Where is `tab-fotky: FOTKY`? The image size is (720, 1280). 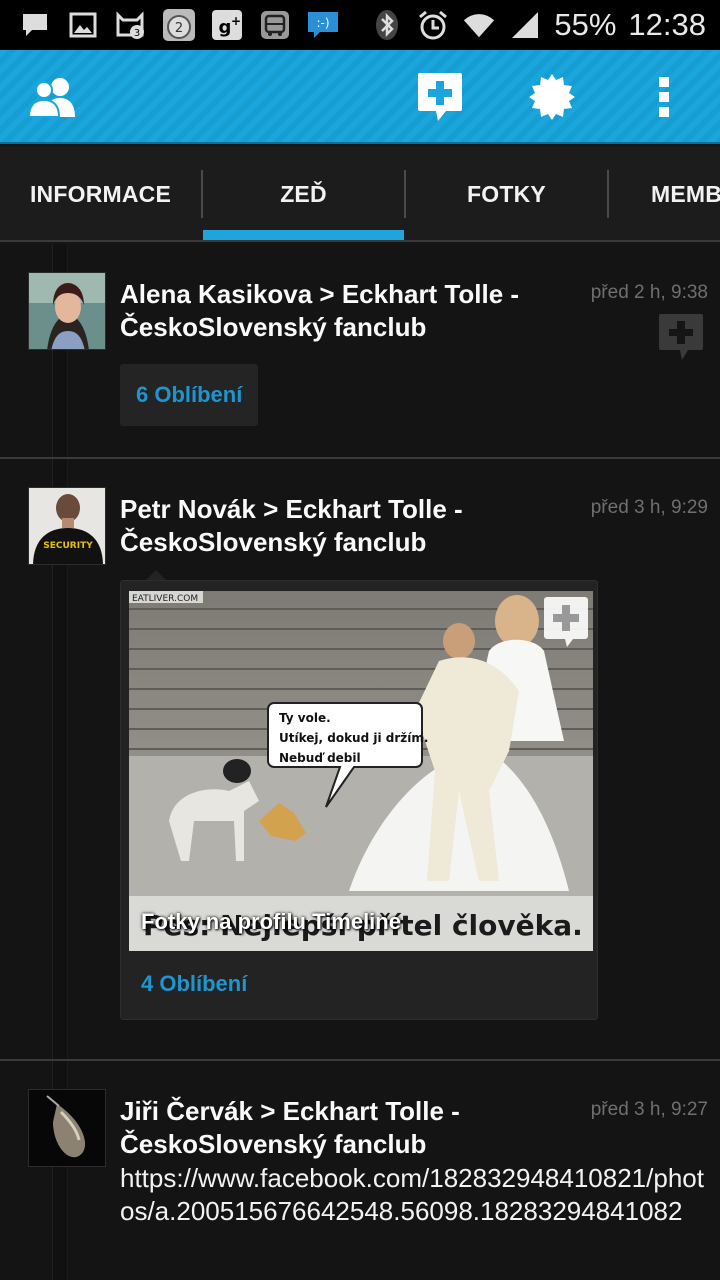
tab-fotky: FOTKY is located at coordinates (506, 193).